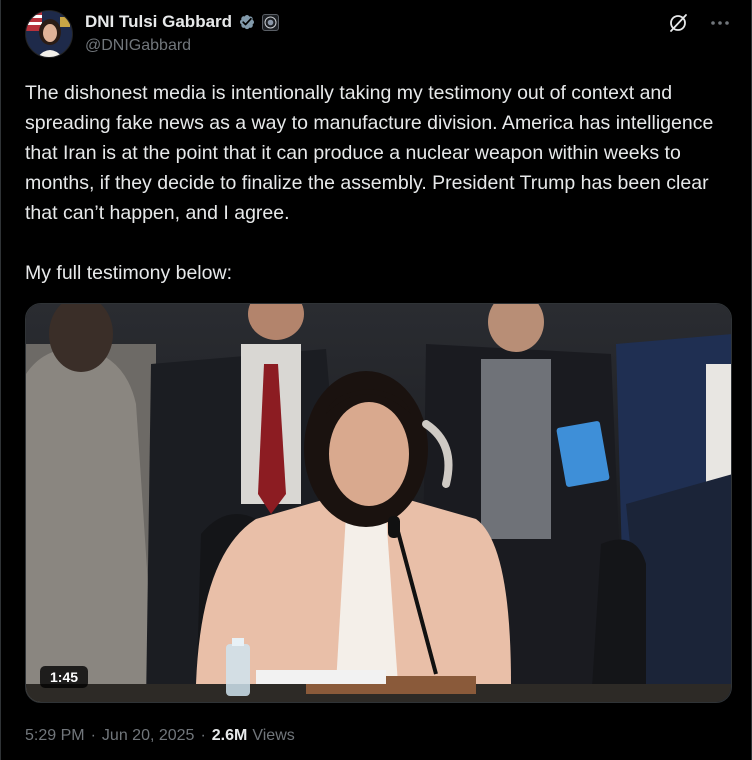 Image resolution: width=752 pixels, height=760 pixels. I want to click on more-options-icon, so click(720, 23).